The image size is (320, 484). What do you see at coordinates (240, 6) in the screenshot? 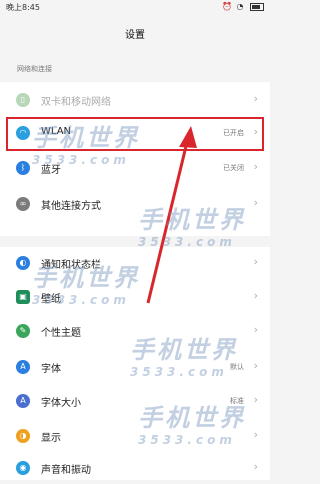
I see `wifi-status-icon: ◔` at bounding box center [240, 6].